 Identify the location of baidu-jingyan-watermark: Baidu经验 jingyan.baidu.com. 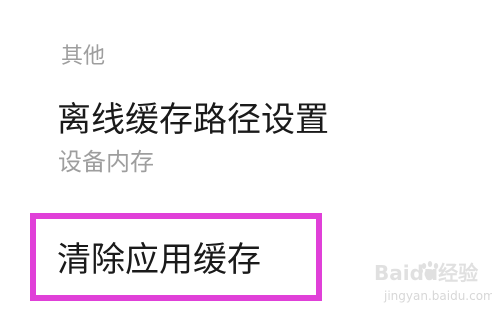
(432, 282).